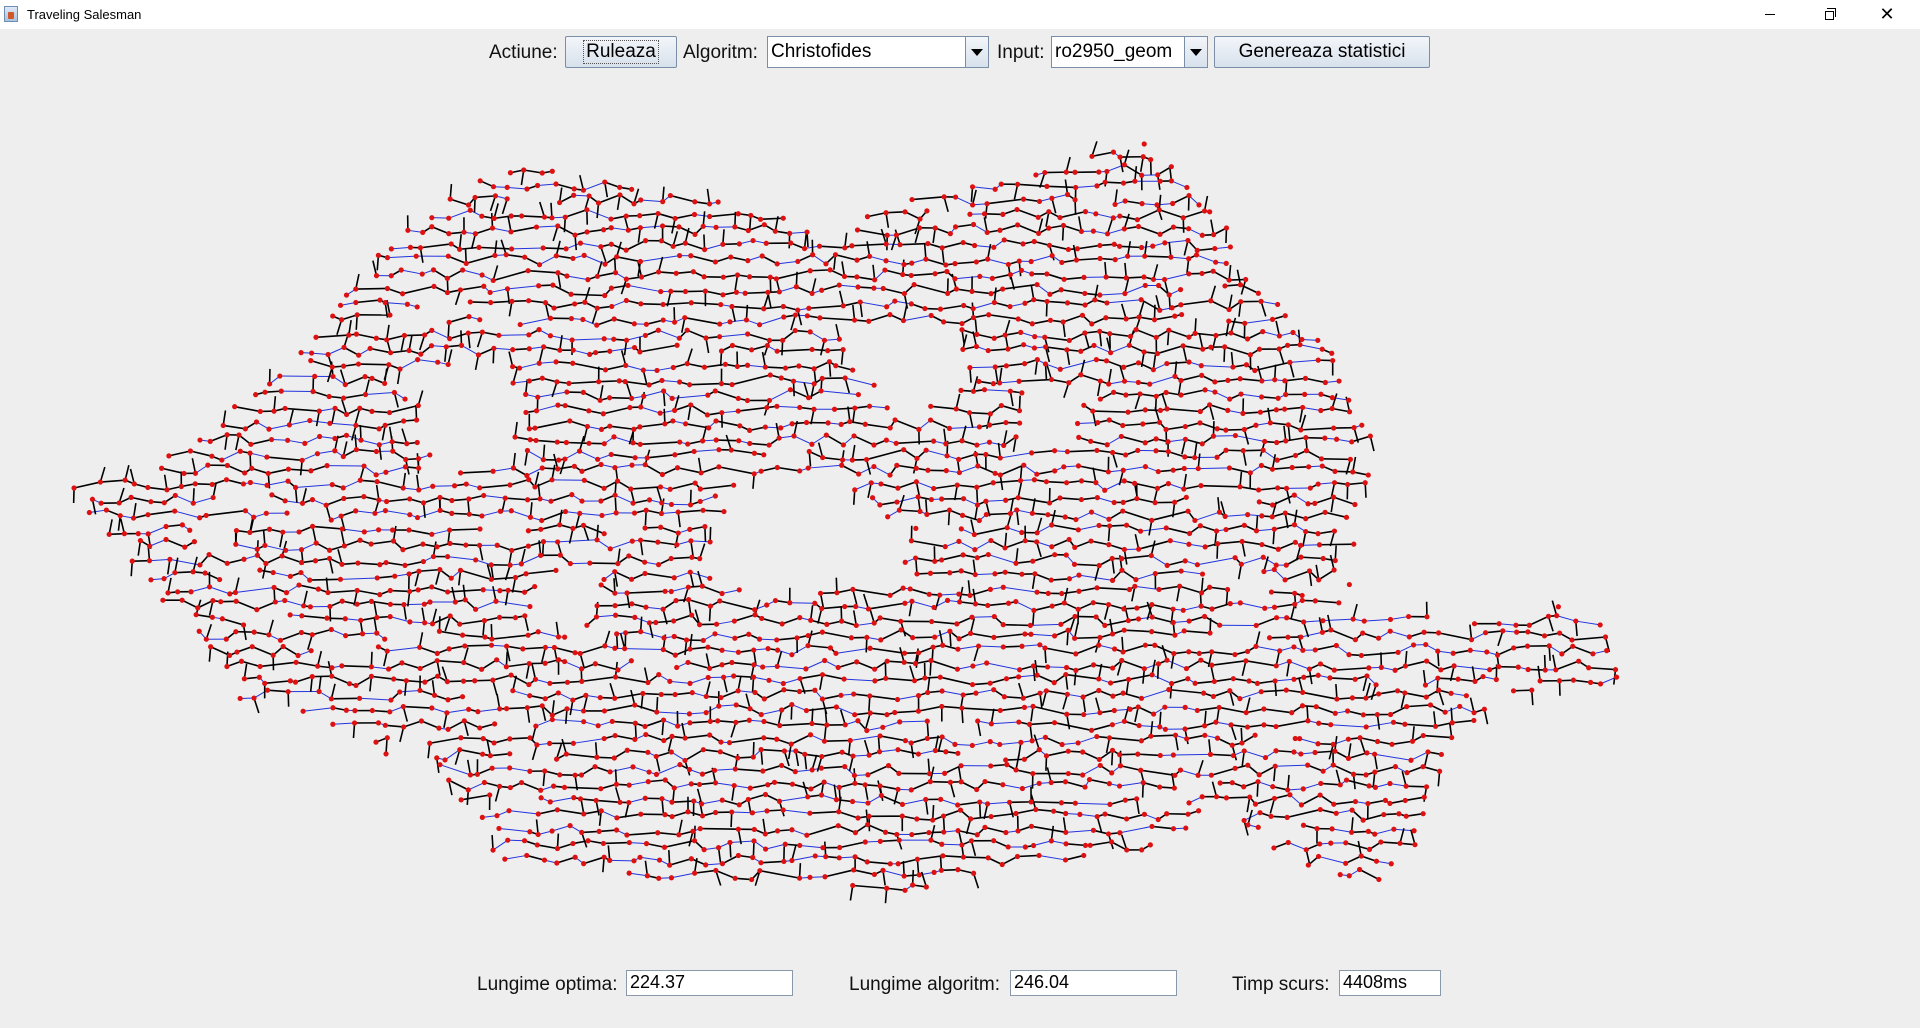 This screenshot has width=1920, height=1028. What do you see at coordinates (1129, 52) in the screenshot?
I see `input-select: ro2950_geom` at bounding box center [1129, 52].